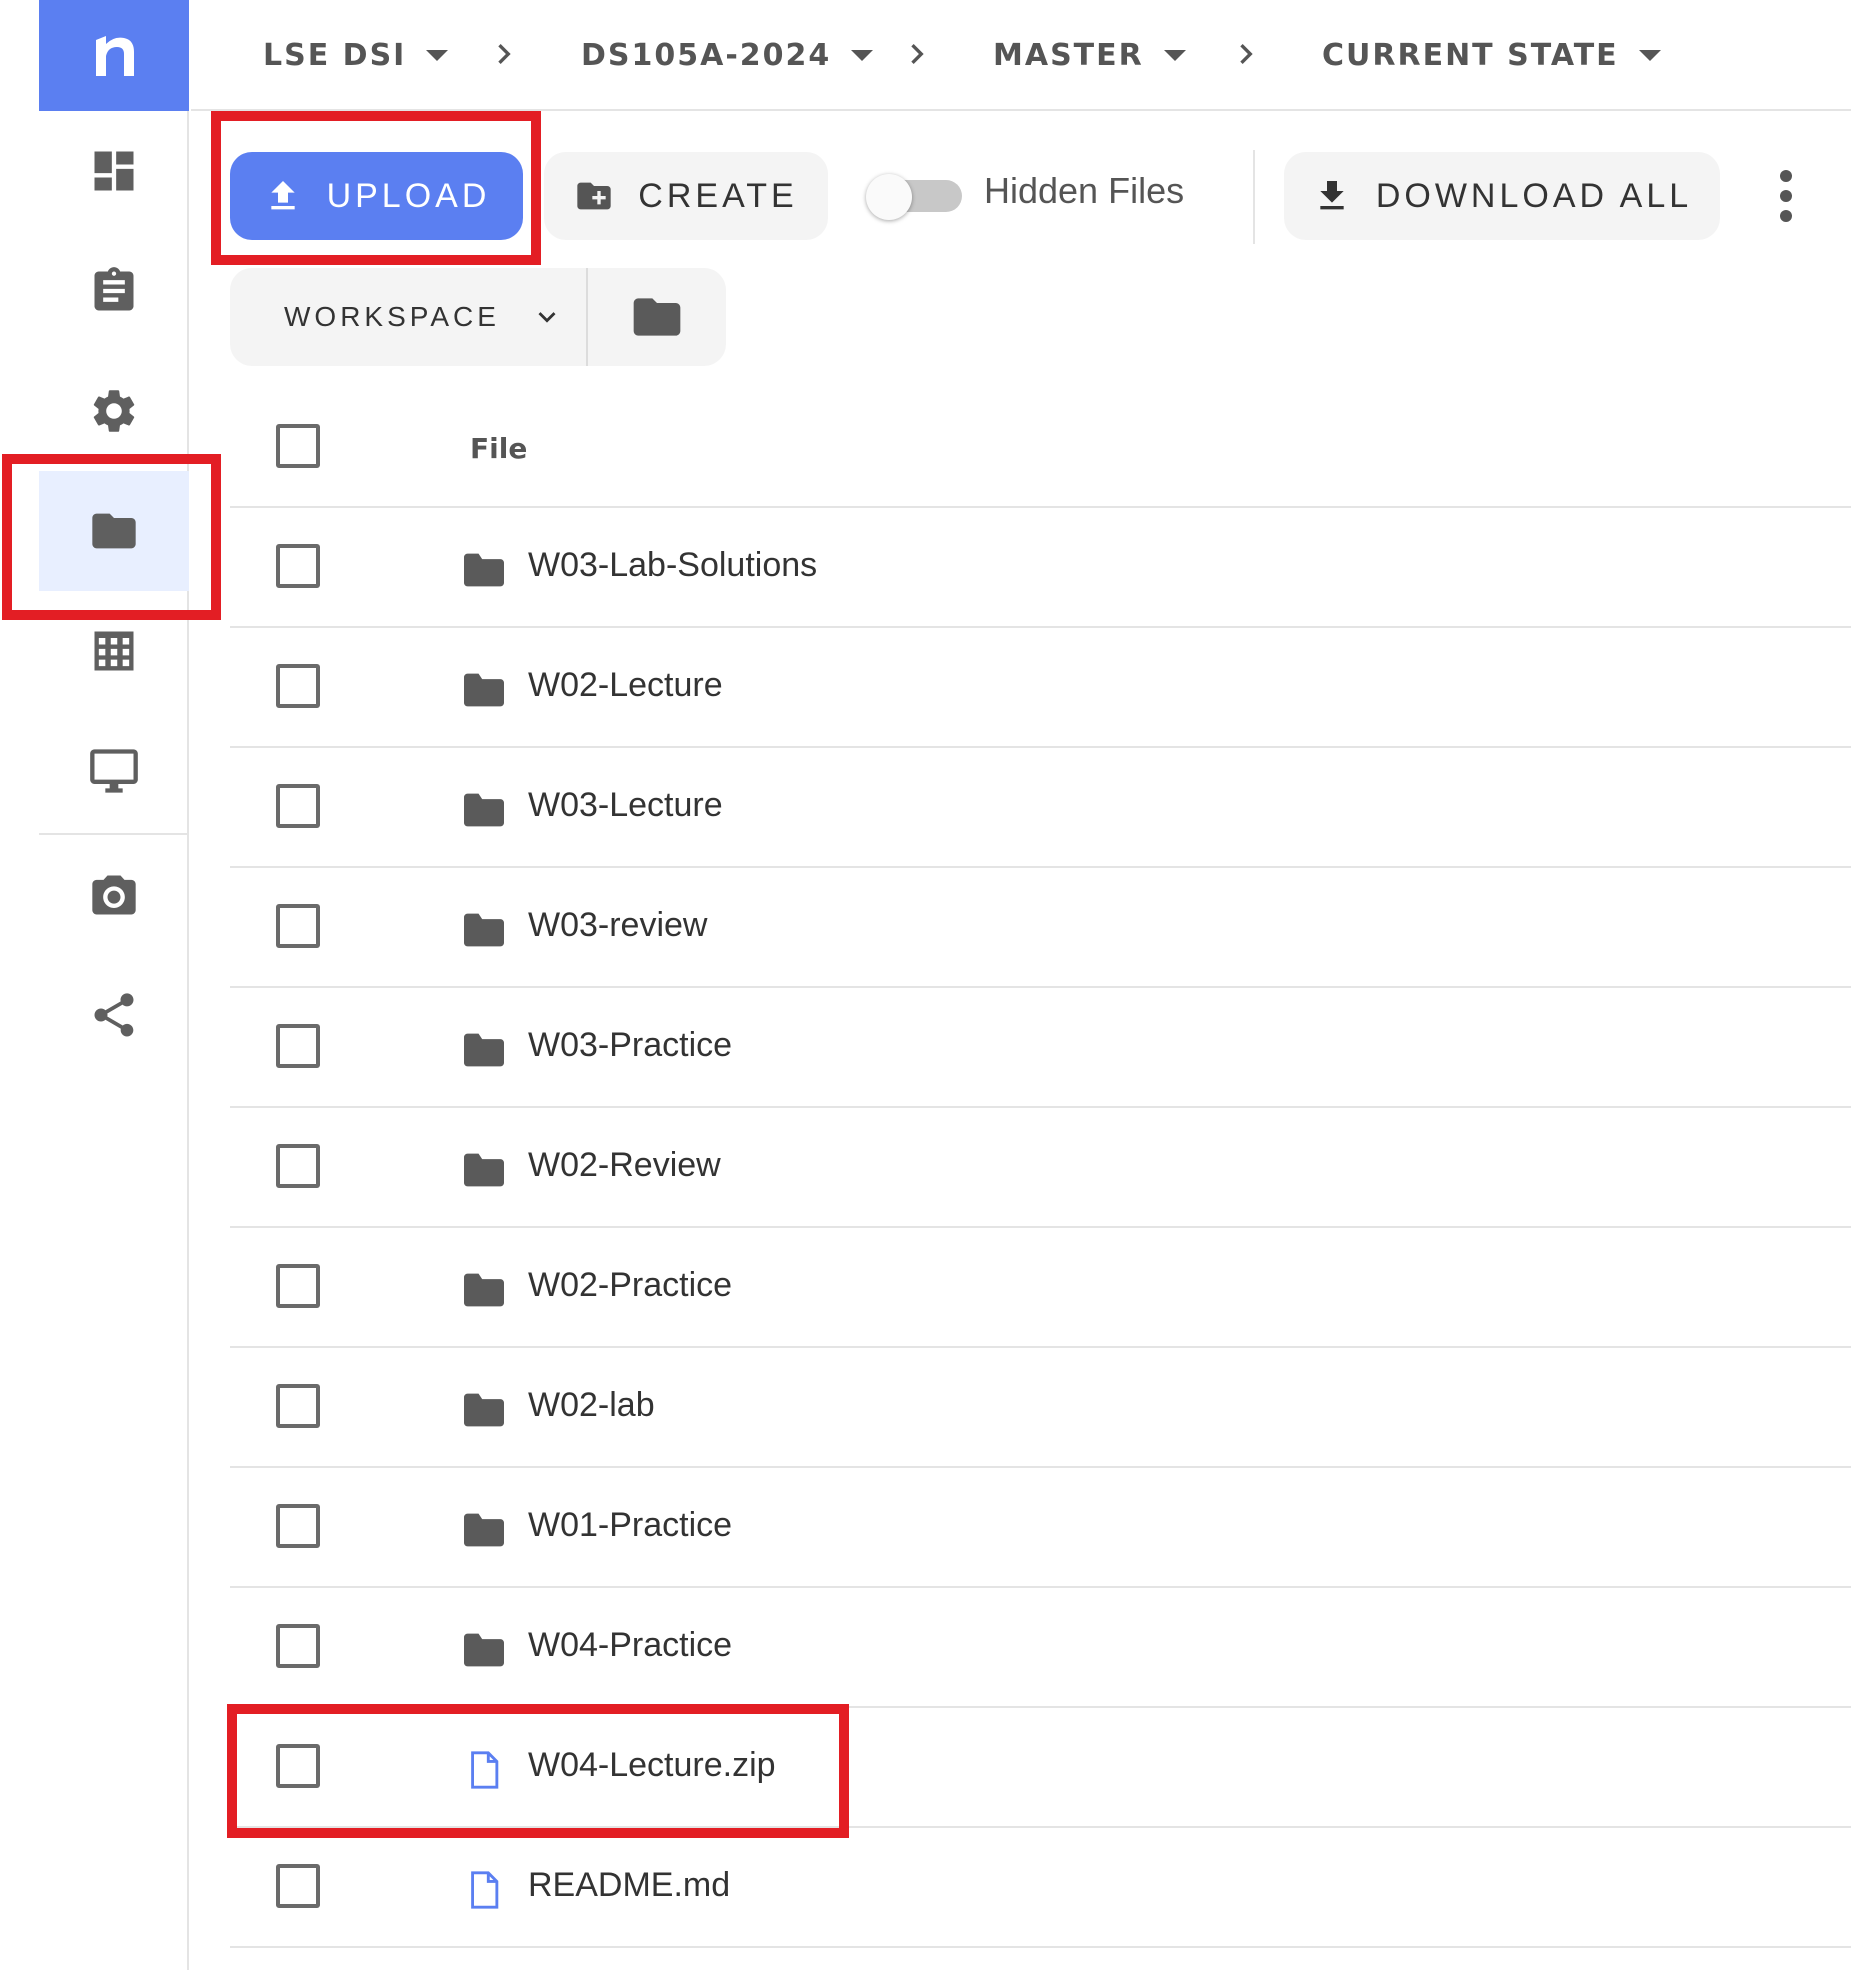 The height and width of the screenshot is (1970, 1851). Describe the element at coordinates (484, 1890) in the screenshot. I see `file-icon` at that location.